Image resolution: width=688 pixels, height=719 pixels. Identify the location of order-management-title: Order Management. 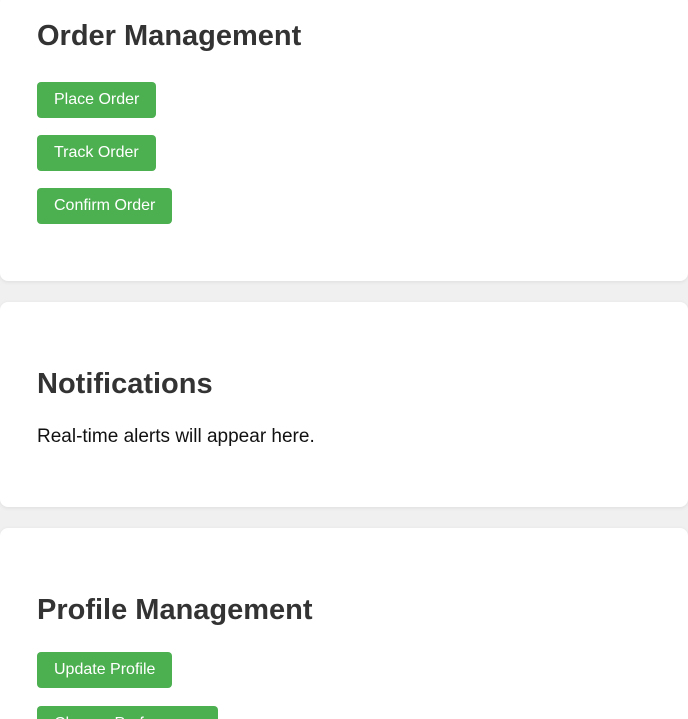
(169, 36).